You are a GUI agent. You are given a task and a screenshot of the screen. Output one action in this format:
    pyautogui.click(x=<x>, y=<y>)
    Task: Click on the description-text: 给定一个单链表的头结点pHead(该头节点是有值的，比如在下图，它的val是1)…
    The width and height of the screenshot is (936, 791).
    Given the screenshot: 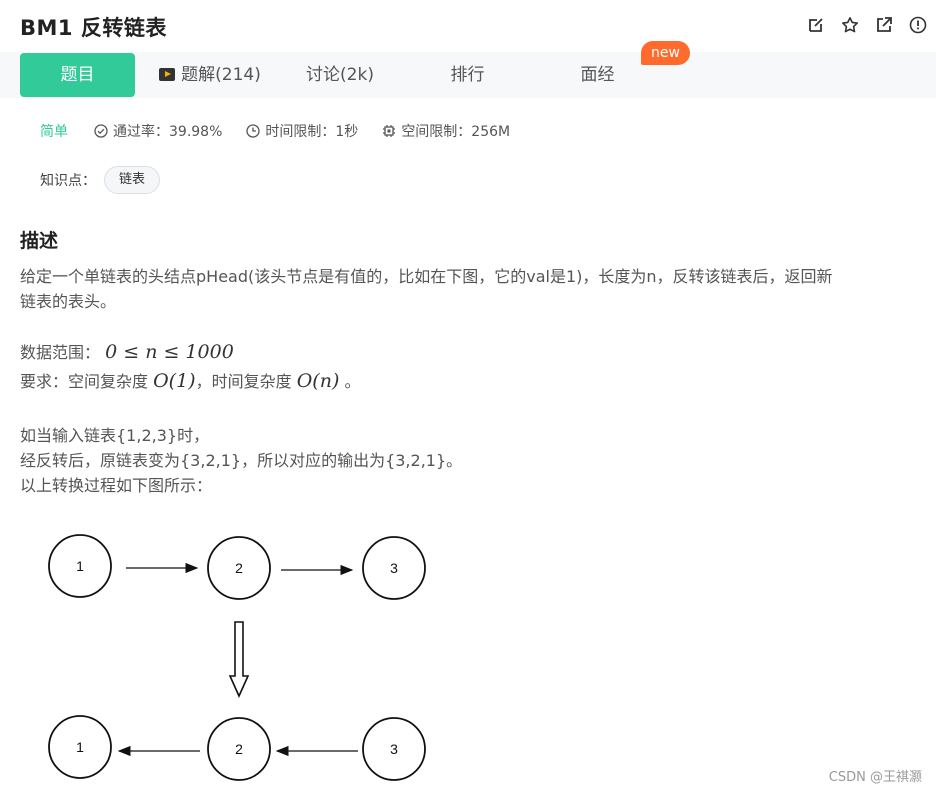 What is the action you would take?
    pyautogui.click(x=426, y=289)
    